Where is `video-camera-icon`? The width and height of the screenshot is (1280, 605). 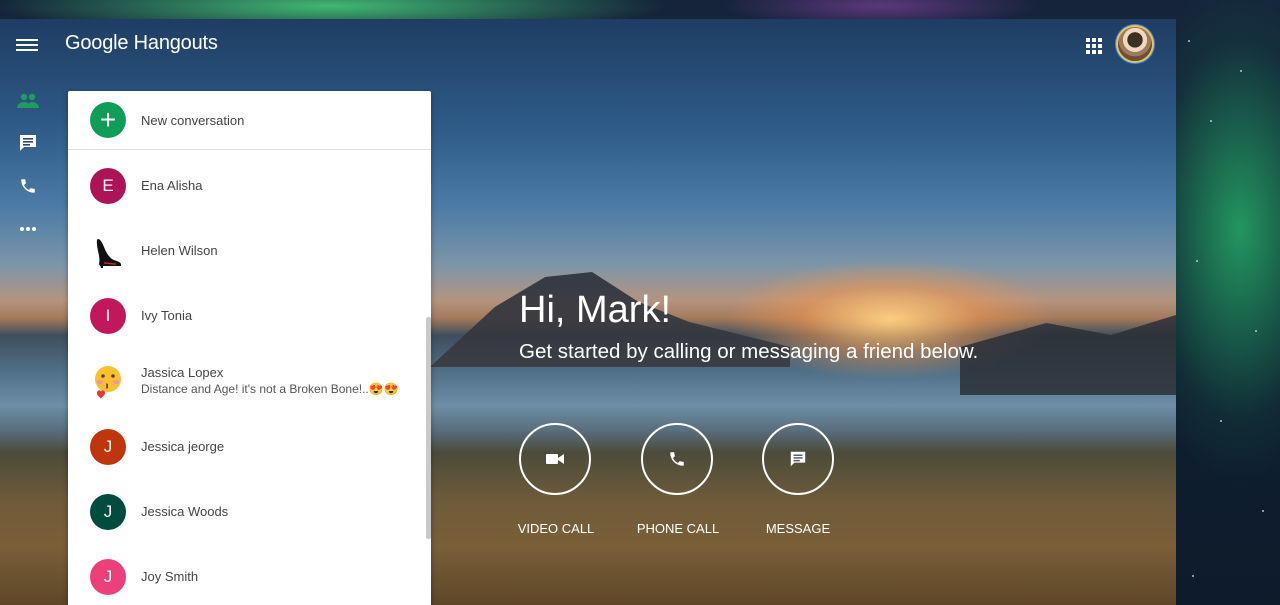
video-camera-icon is located at coordinates (555, 459).